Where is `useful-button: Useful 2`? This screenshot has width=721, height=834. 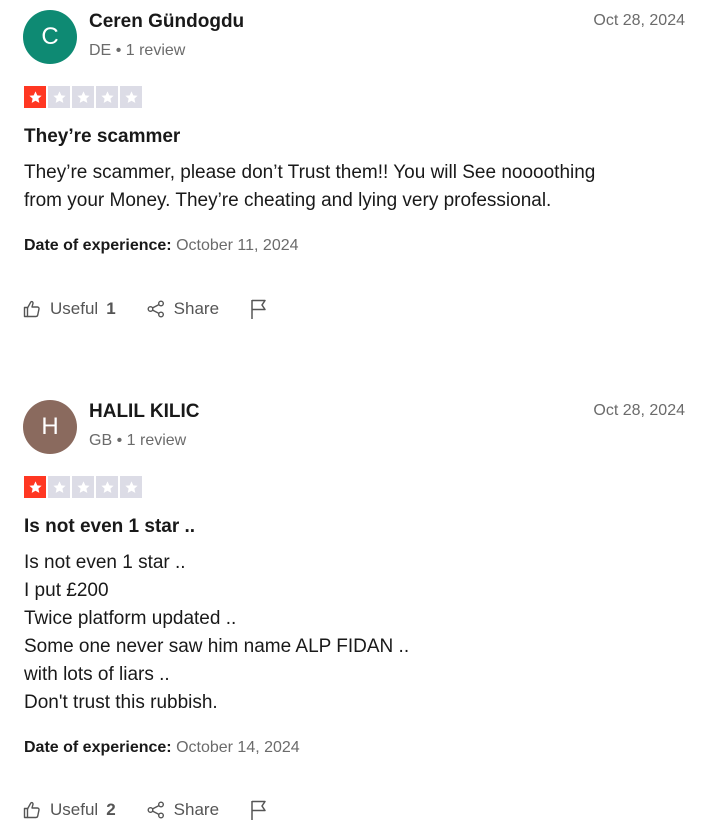 useful-button: Useful 2 is located at coordinates (69, 810).